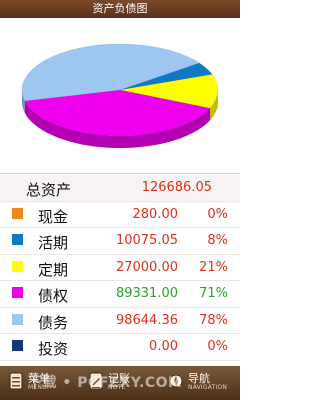  I want to click on table-row: 债务 98644.36 78%, so click(120, 320).